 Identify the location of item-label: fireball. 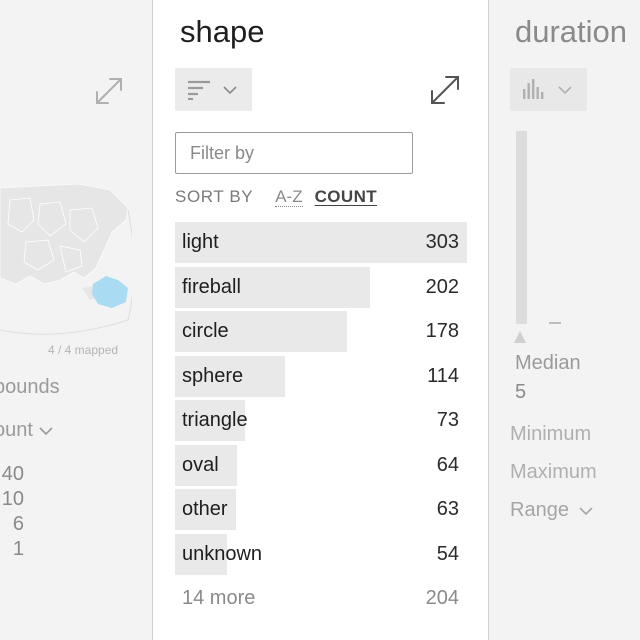
(211, 286).